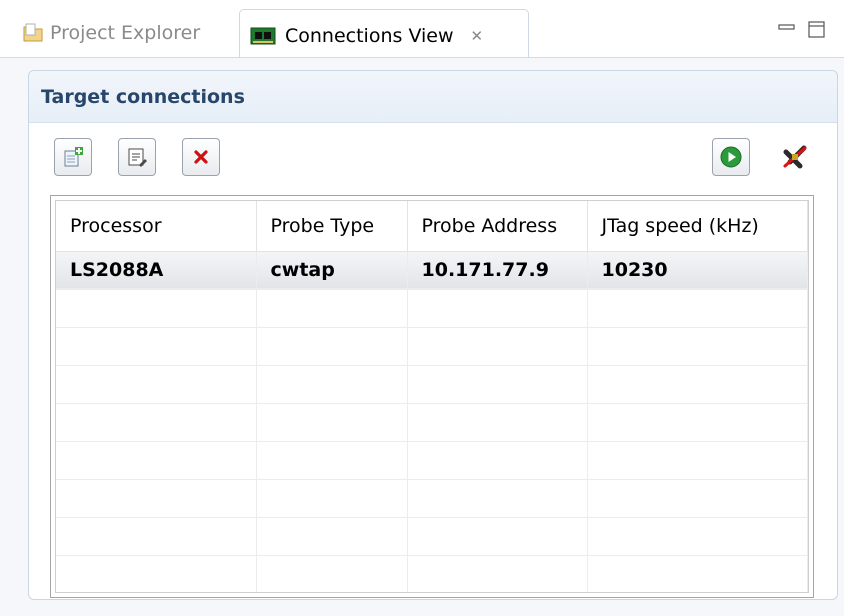  I want to click on cell-probe-type: cwtap, so click(332, 270).